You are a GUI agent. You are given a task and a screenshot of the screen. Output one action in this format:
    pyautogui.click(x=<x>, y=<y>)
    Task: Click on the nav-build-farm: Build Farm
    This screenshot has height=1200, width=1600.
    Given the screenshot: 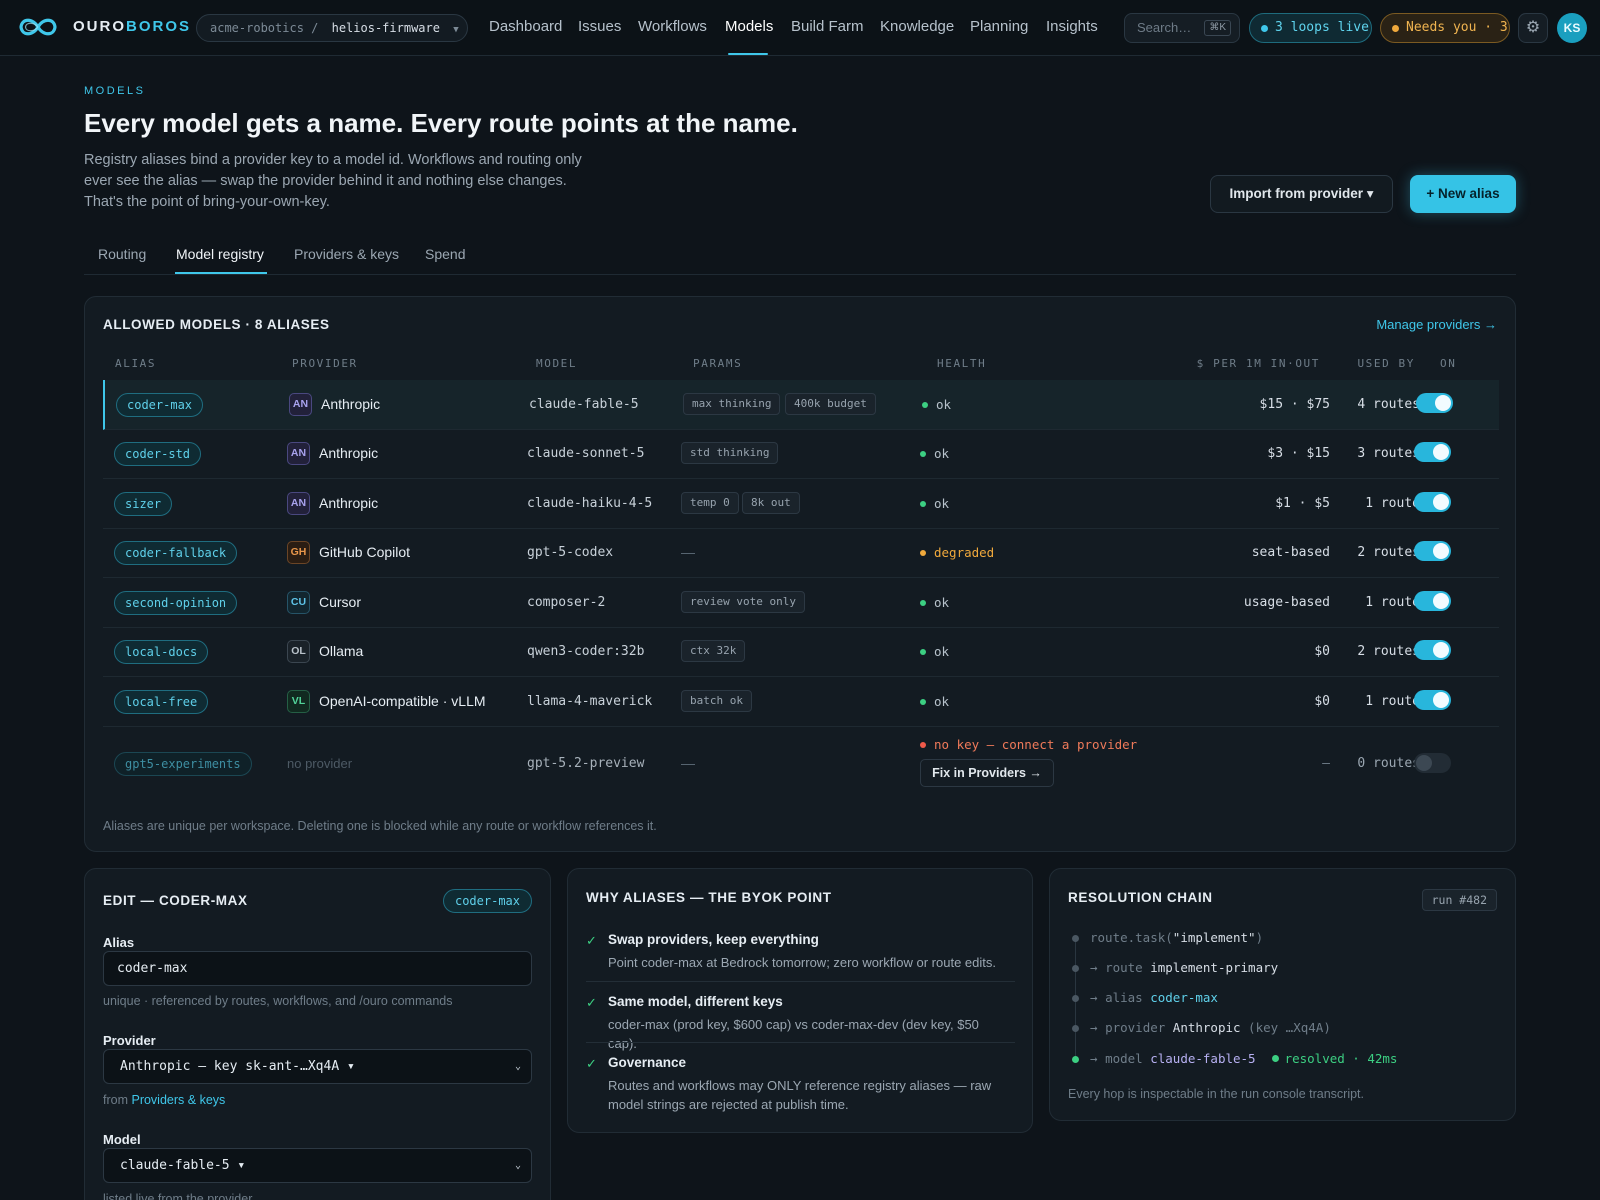 What is the action you would take?
    pyautogui.click(x=827, y=26)
    